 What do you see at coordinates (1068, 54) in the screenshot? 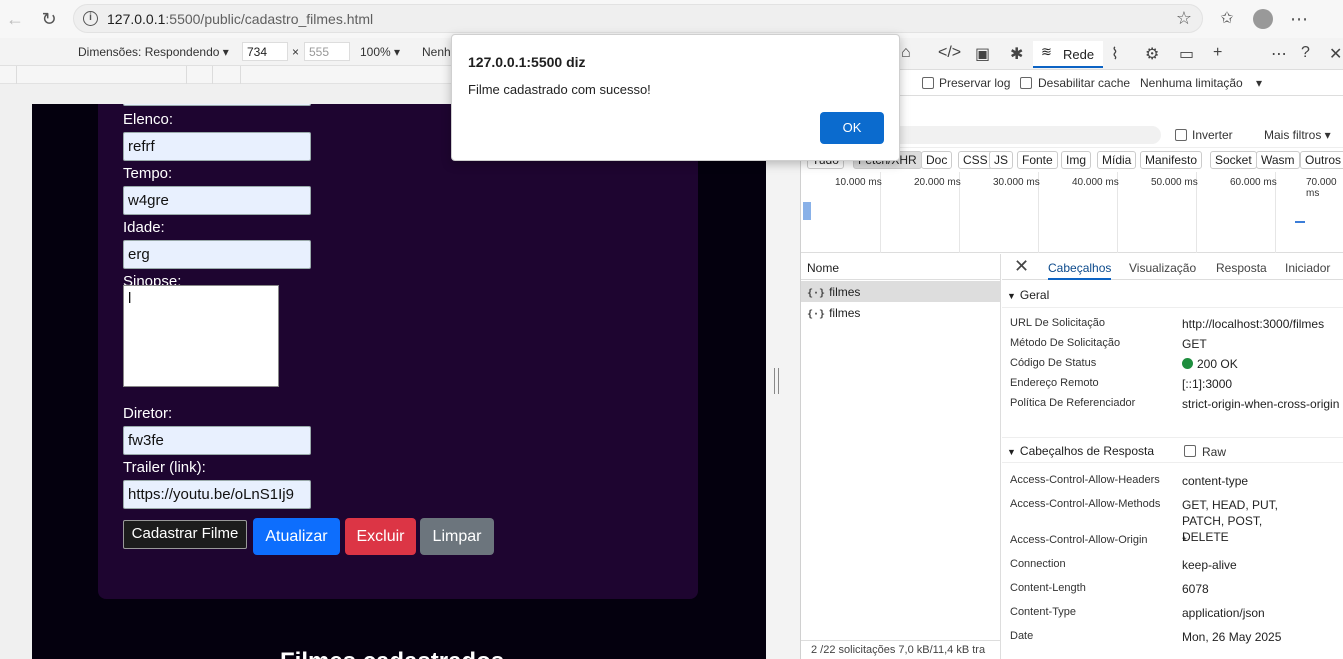
I see `tab-network: ≋ Rede` at bounding box center [1068, 54].